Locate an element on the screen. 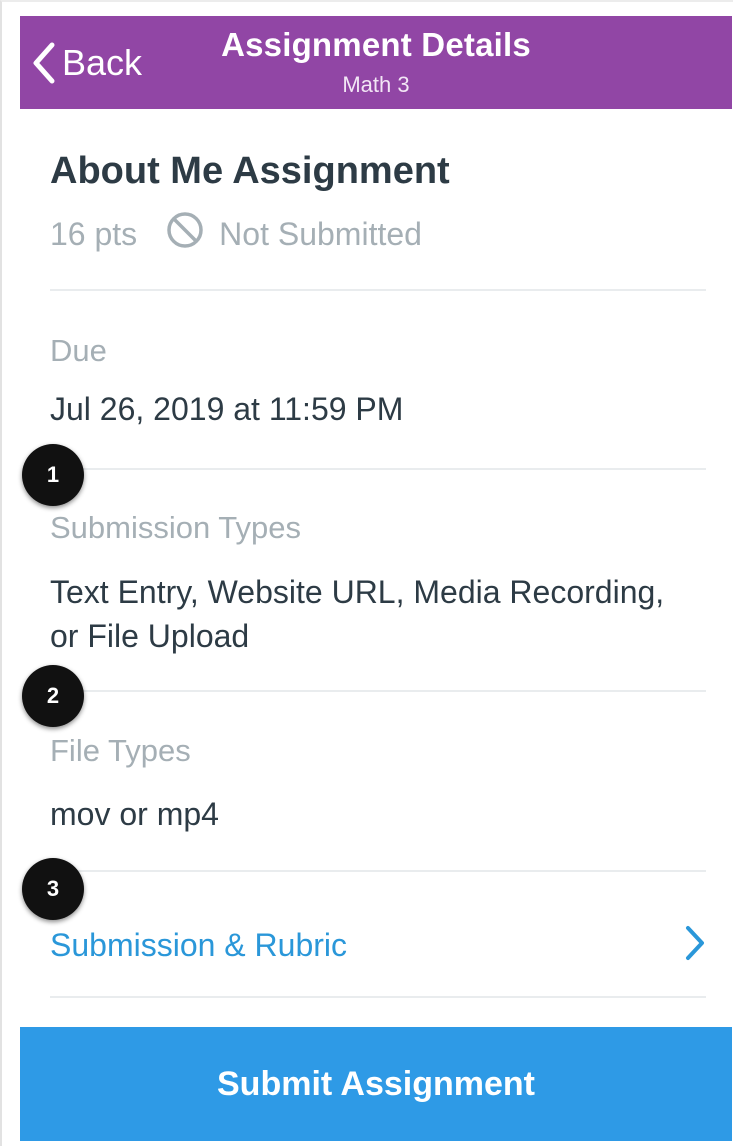  submit-assignment-button: Submit Assignment is located at coordinates (376, 1084).